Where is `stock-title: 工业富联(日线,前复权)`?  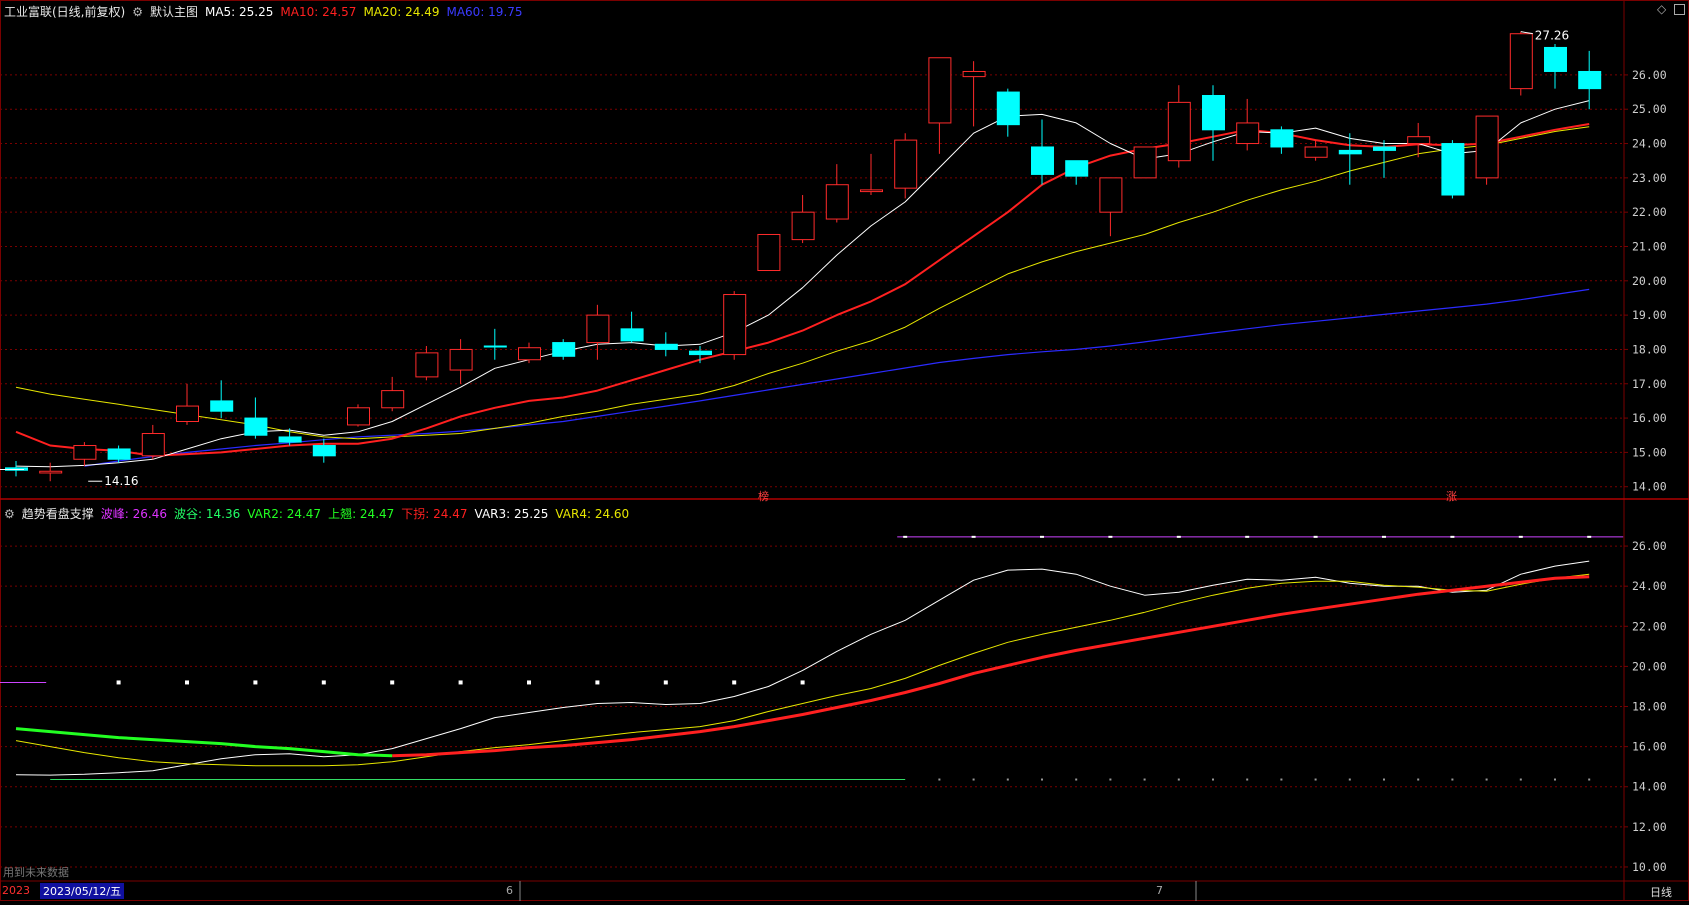 stock-title: 工业富联(日线,前复权) is located at coordinates (64, 12).